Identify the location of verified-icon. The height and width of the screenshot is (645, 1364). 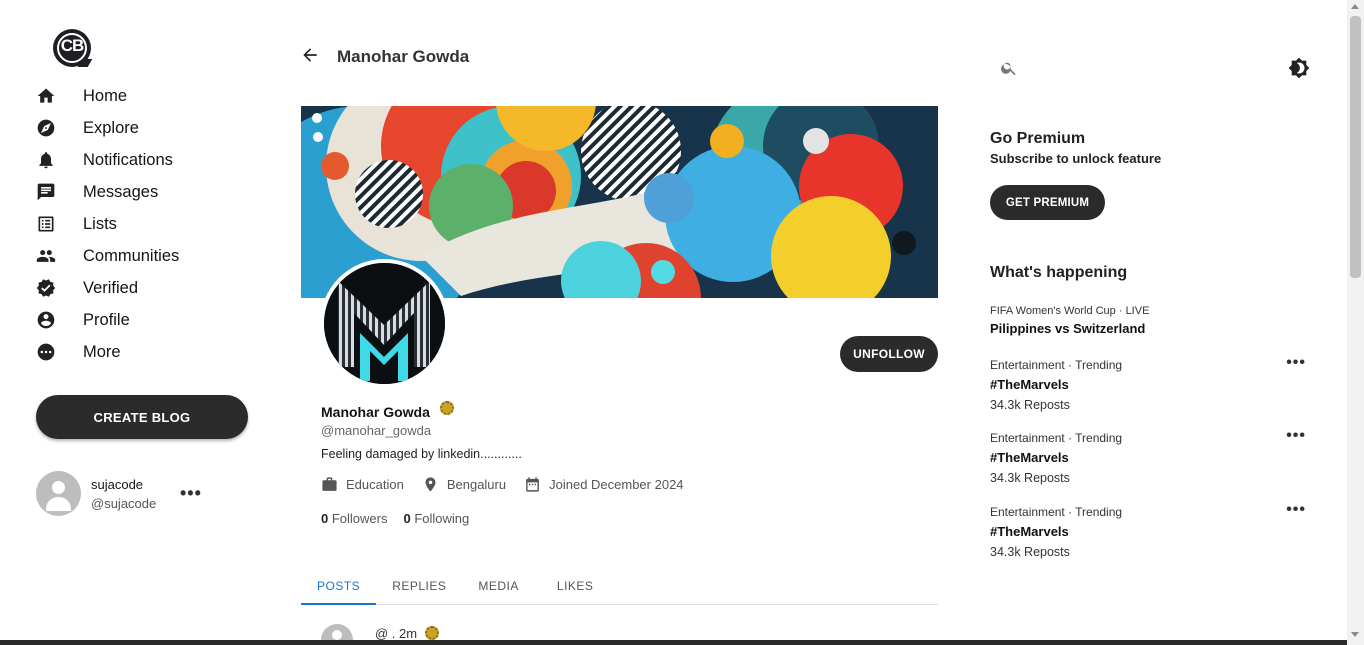
(46, 288).